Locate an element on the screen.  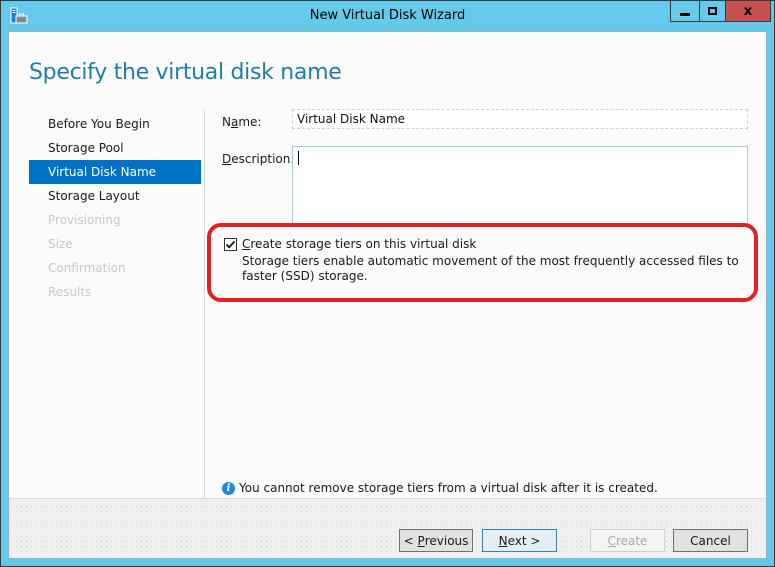
description-label-accesskey: D is located at coordinates (227, 159).